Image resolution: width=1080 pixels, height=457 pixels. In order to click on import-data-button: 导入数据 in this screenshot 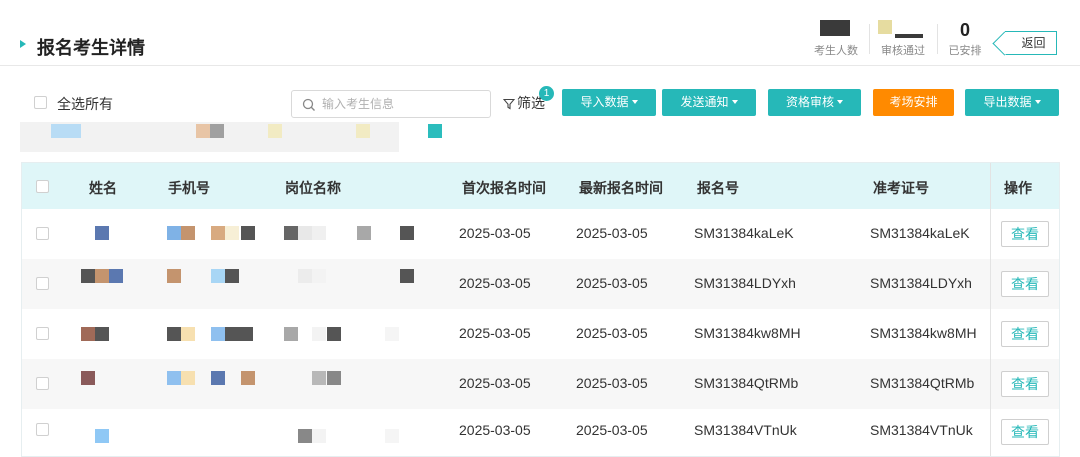, I will do `click(609, 102)`.